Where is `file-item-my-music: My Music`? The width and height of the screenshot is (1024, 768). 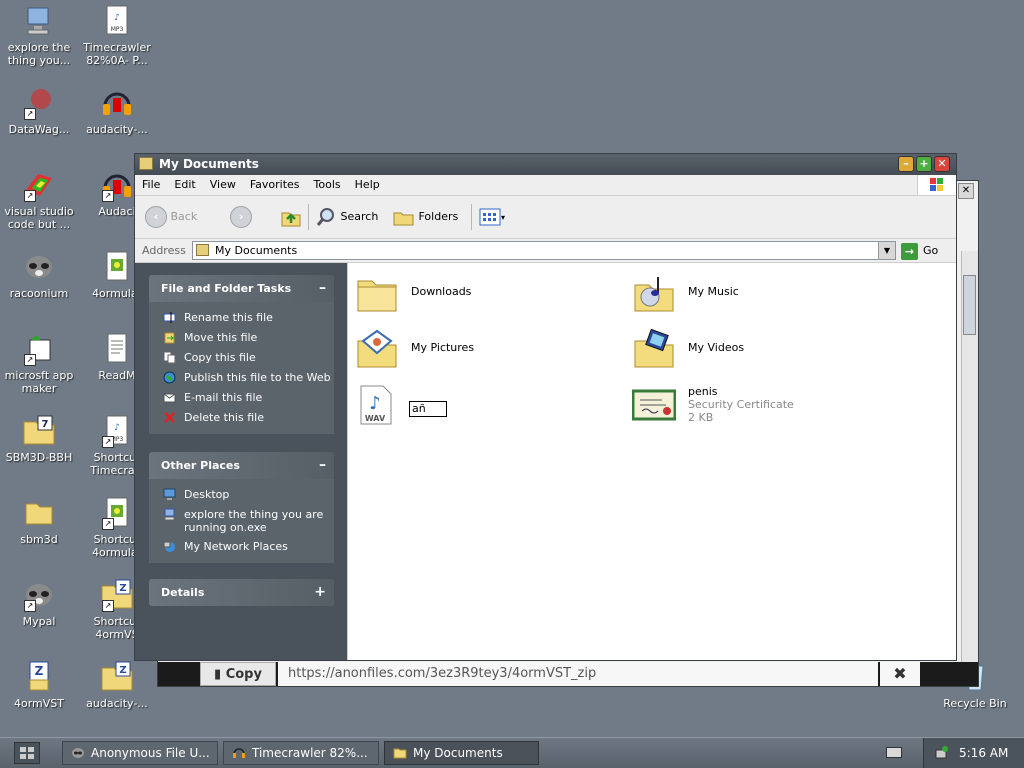
file-item-my-music: My Music is located at coordinates (757, 295).